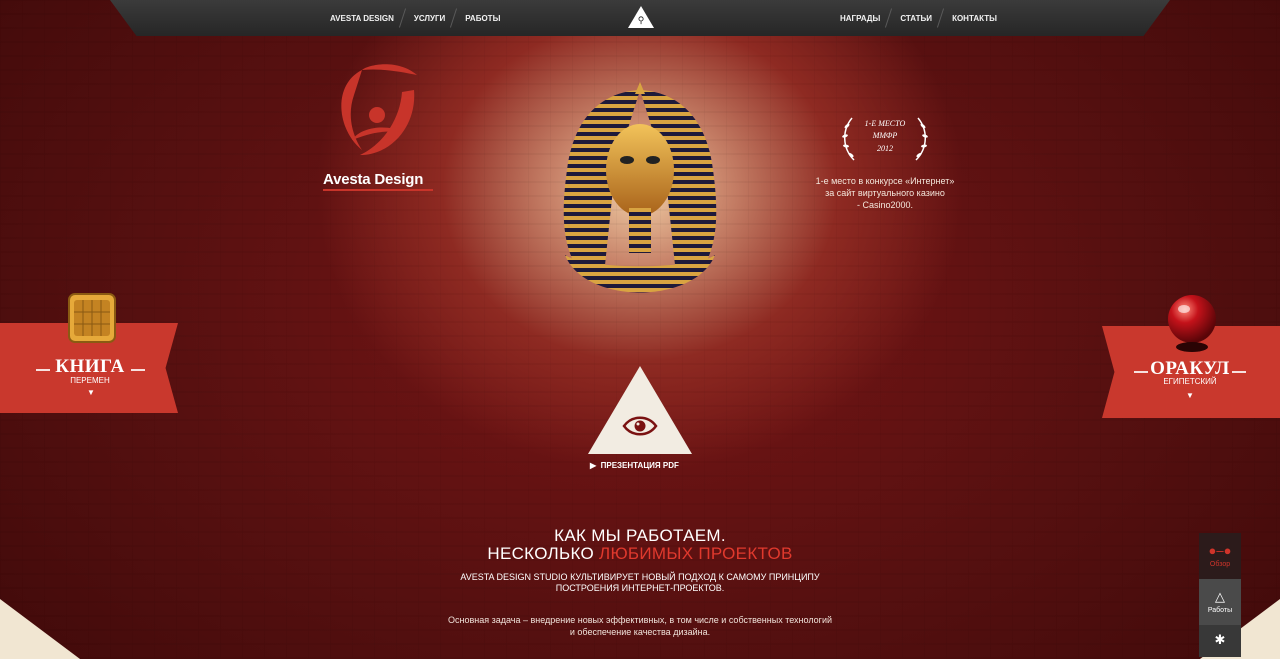  I want to click on right-banner-subtitle: ЕГИПЕТСКИЙ, so click(1190, 381).